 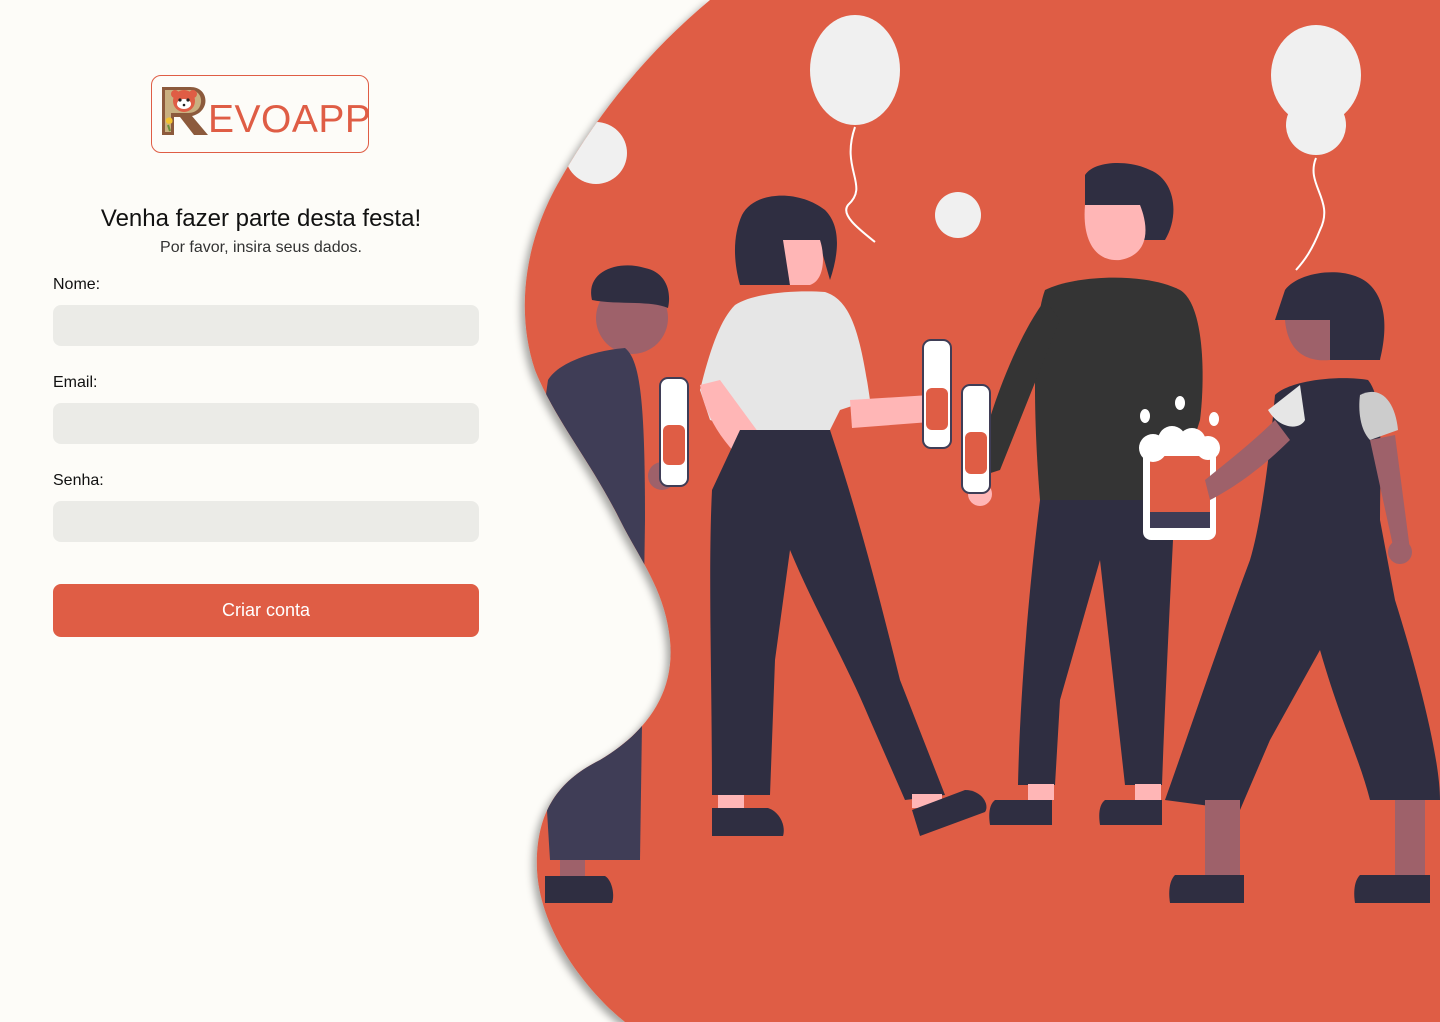 I want to click on name-label: Nome:, so click(x=77, y=284).